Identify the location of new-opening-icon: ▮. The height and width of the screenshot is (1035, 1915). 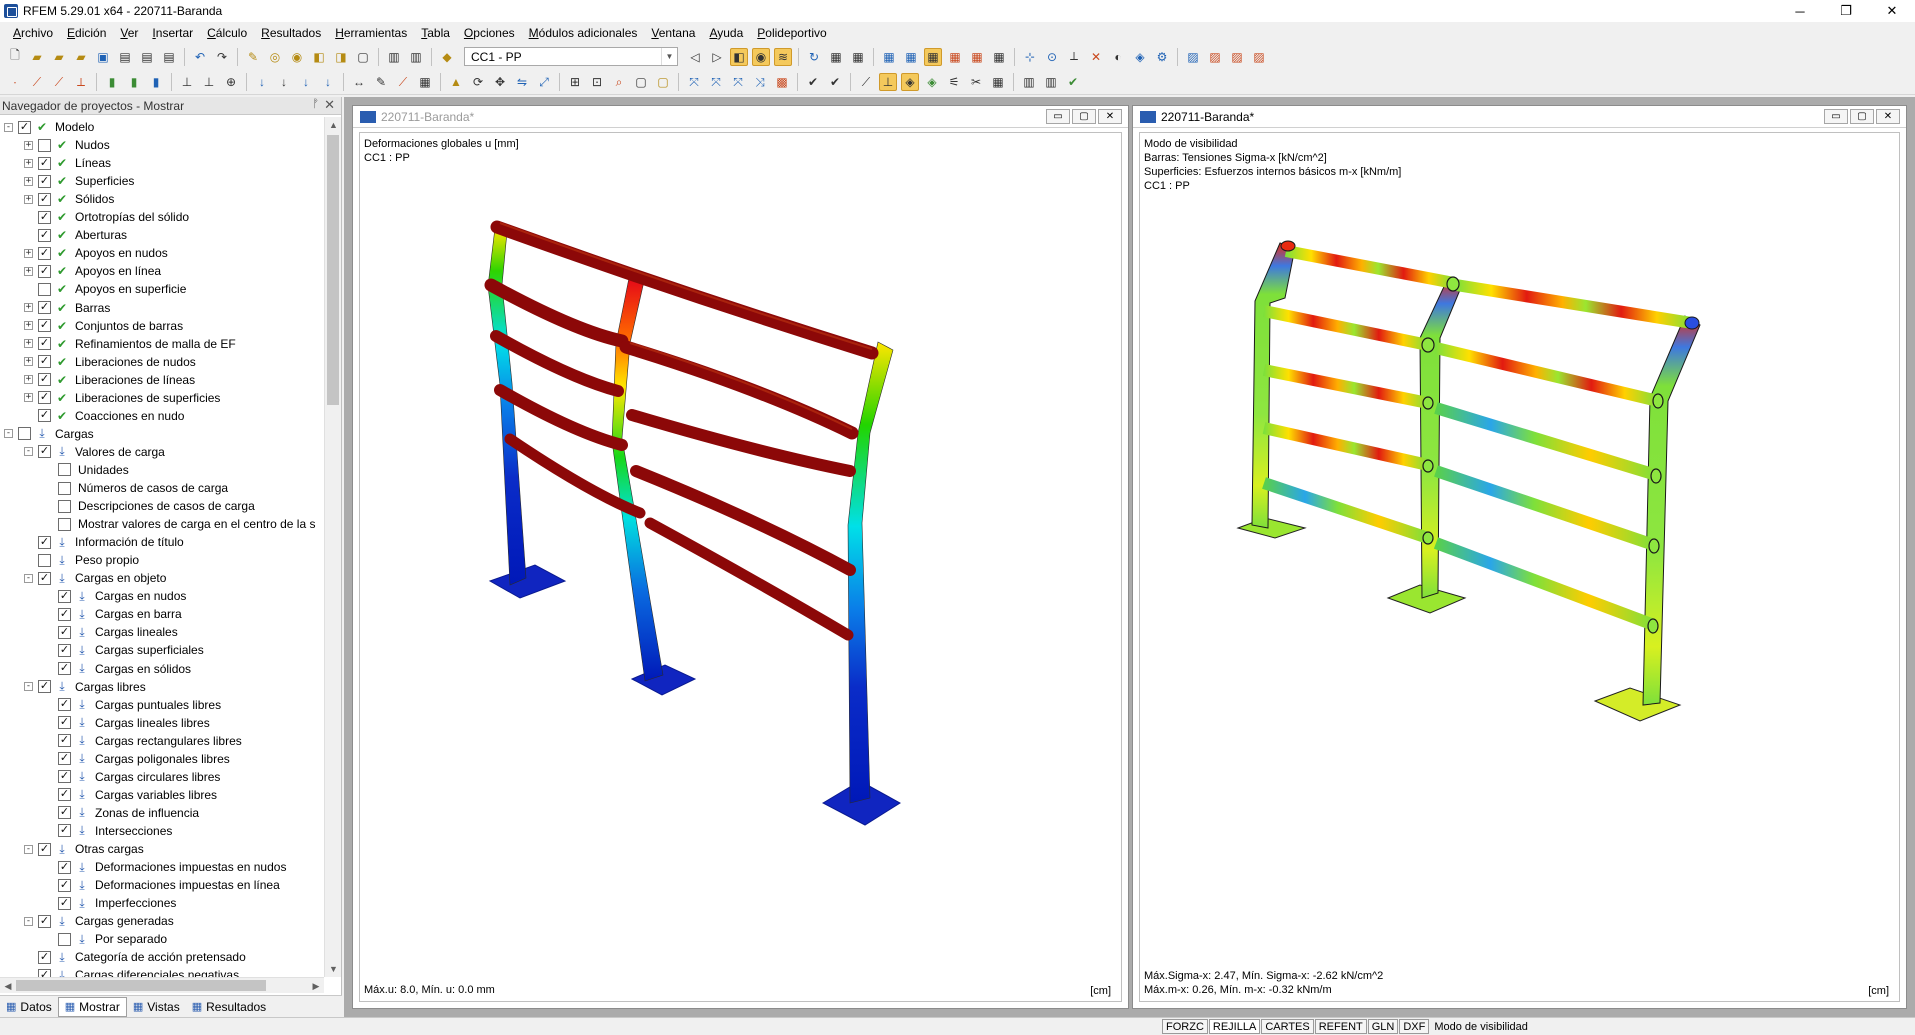
(156, 82).